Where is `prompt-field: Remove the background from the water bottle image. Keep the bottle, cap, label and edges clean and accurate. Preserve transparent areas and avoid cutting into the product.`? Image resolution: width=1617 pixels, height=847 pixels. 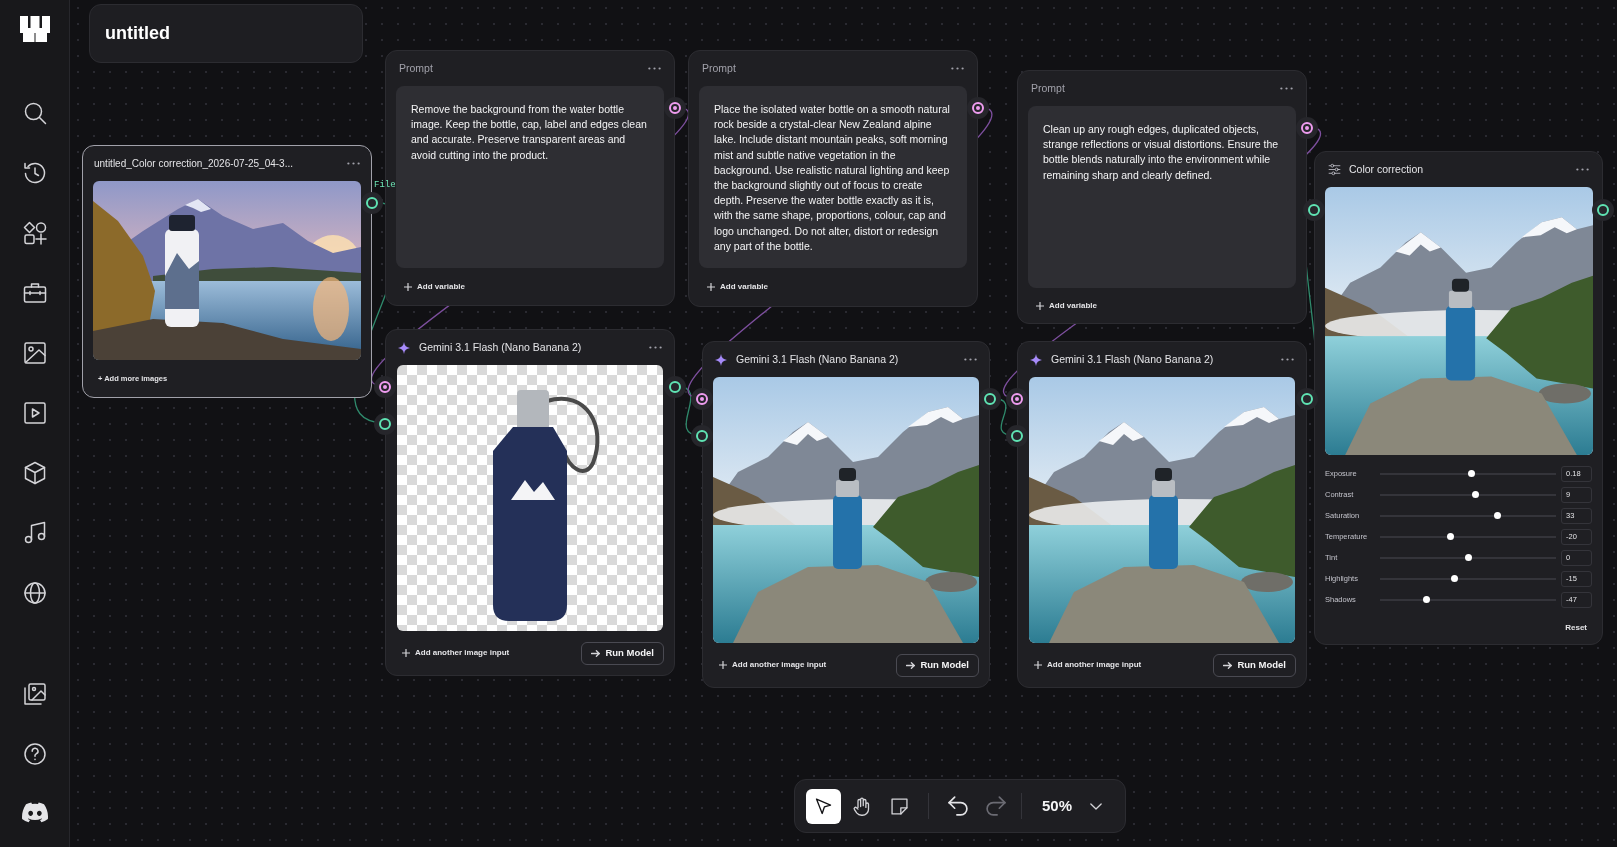
prompt-field: Remove the background from the water bottle image. Keep the bottle, cap, label and edges clean and accurate. Preserve transparent areas and avoid cutting into the product. is located at coordinates (530, 177).